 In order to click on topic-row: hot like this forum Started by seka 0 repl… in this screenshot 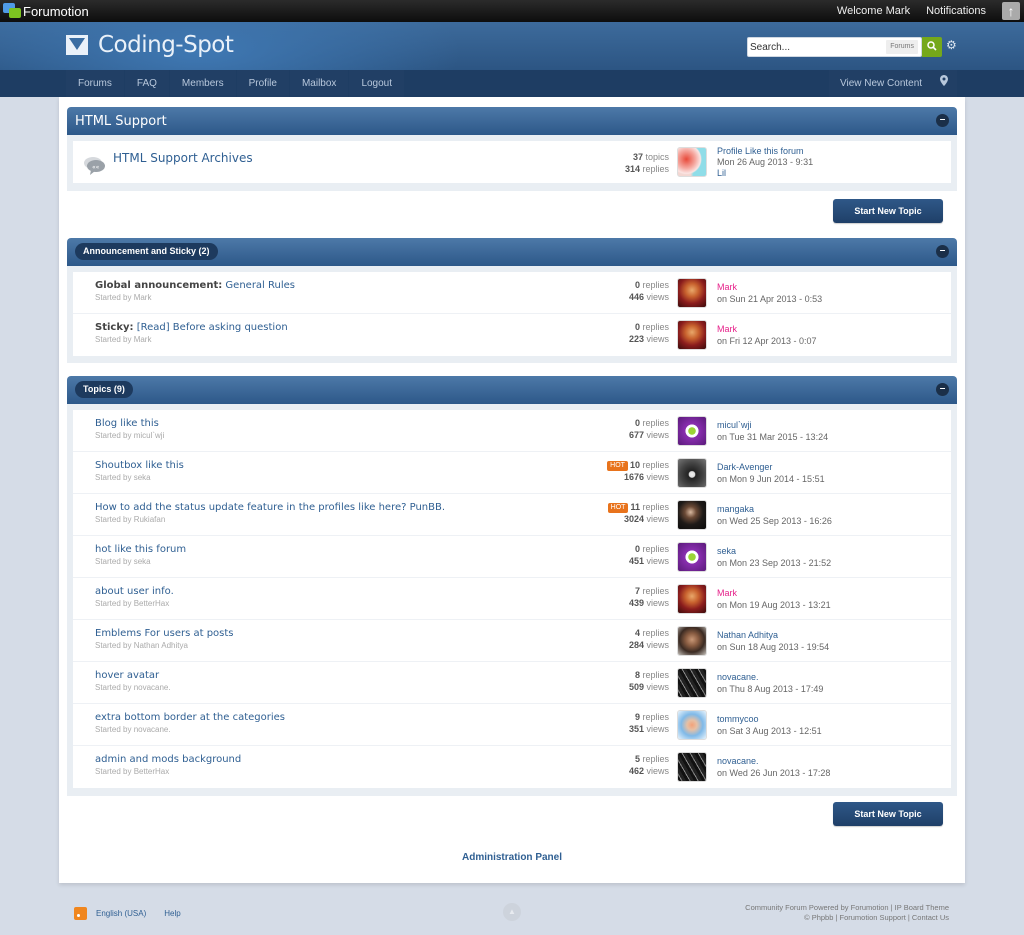, I will do `click(512, 557)`.